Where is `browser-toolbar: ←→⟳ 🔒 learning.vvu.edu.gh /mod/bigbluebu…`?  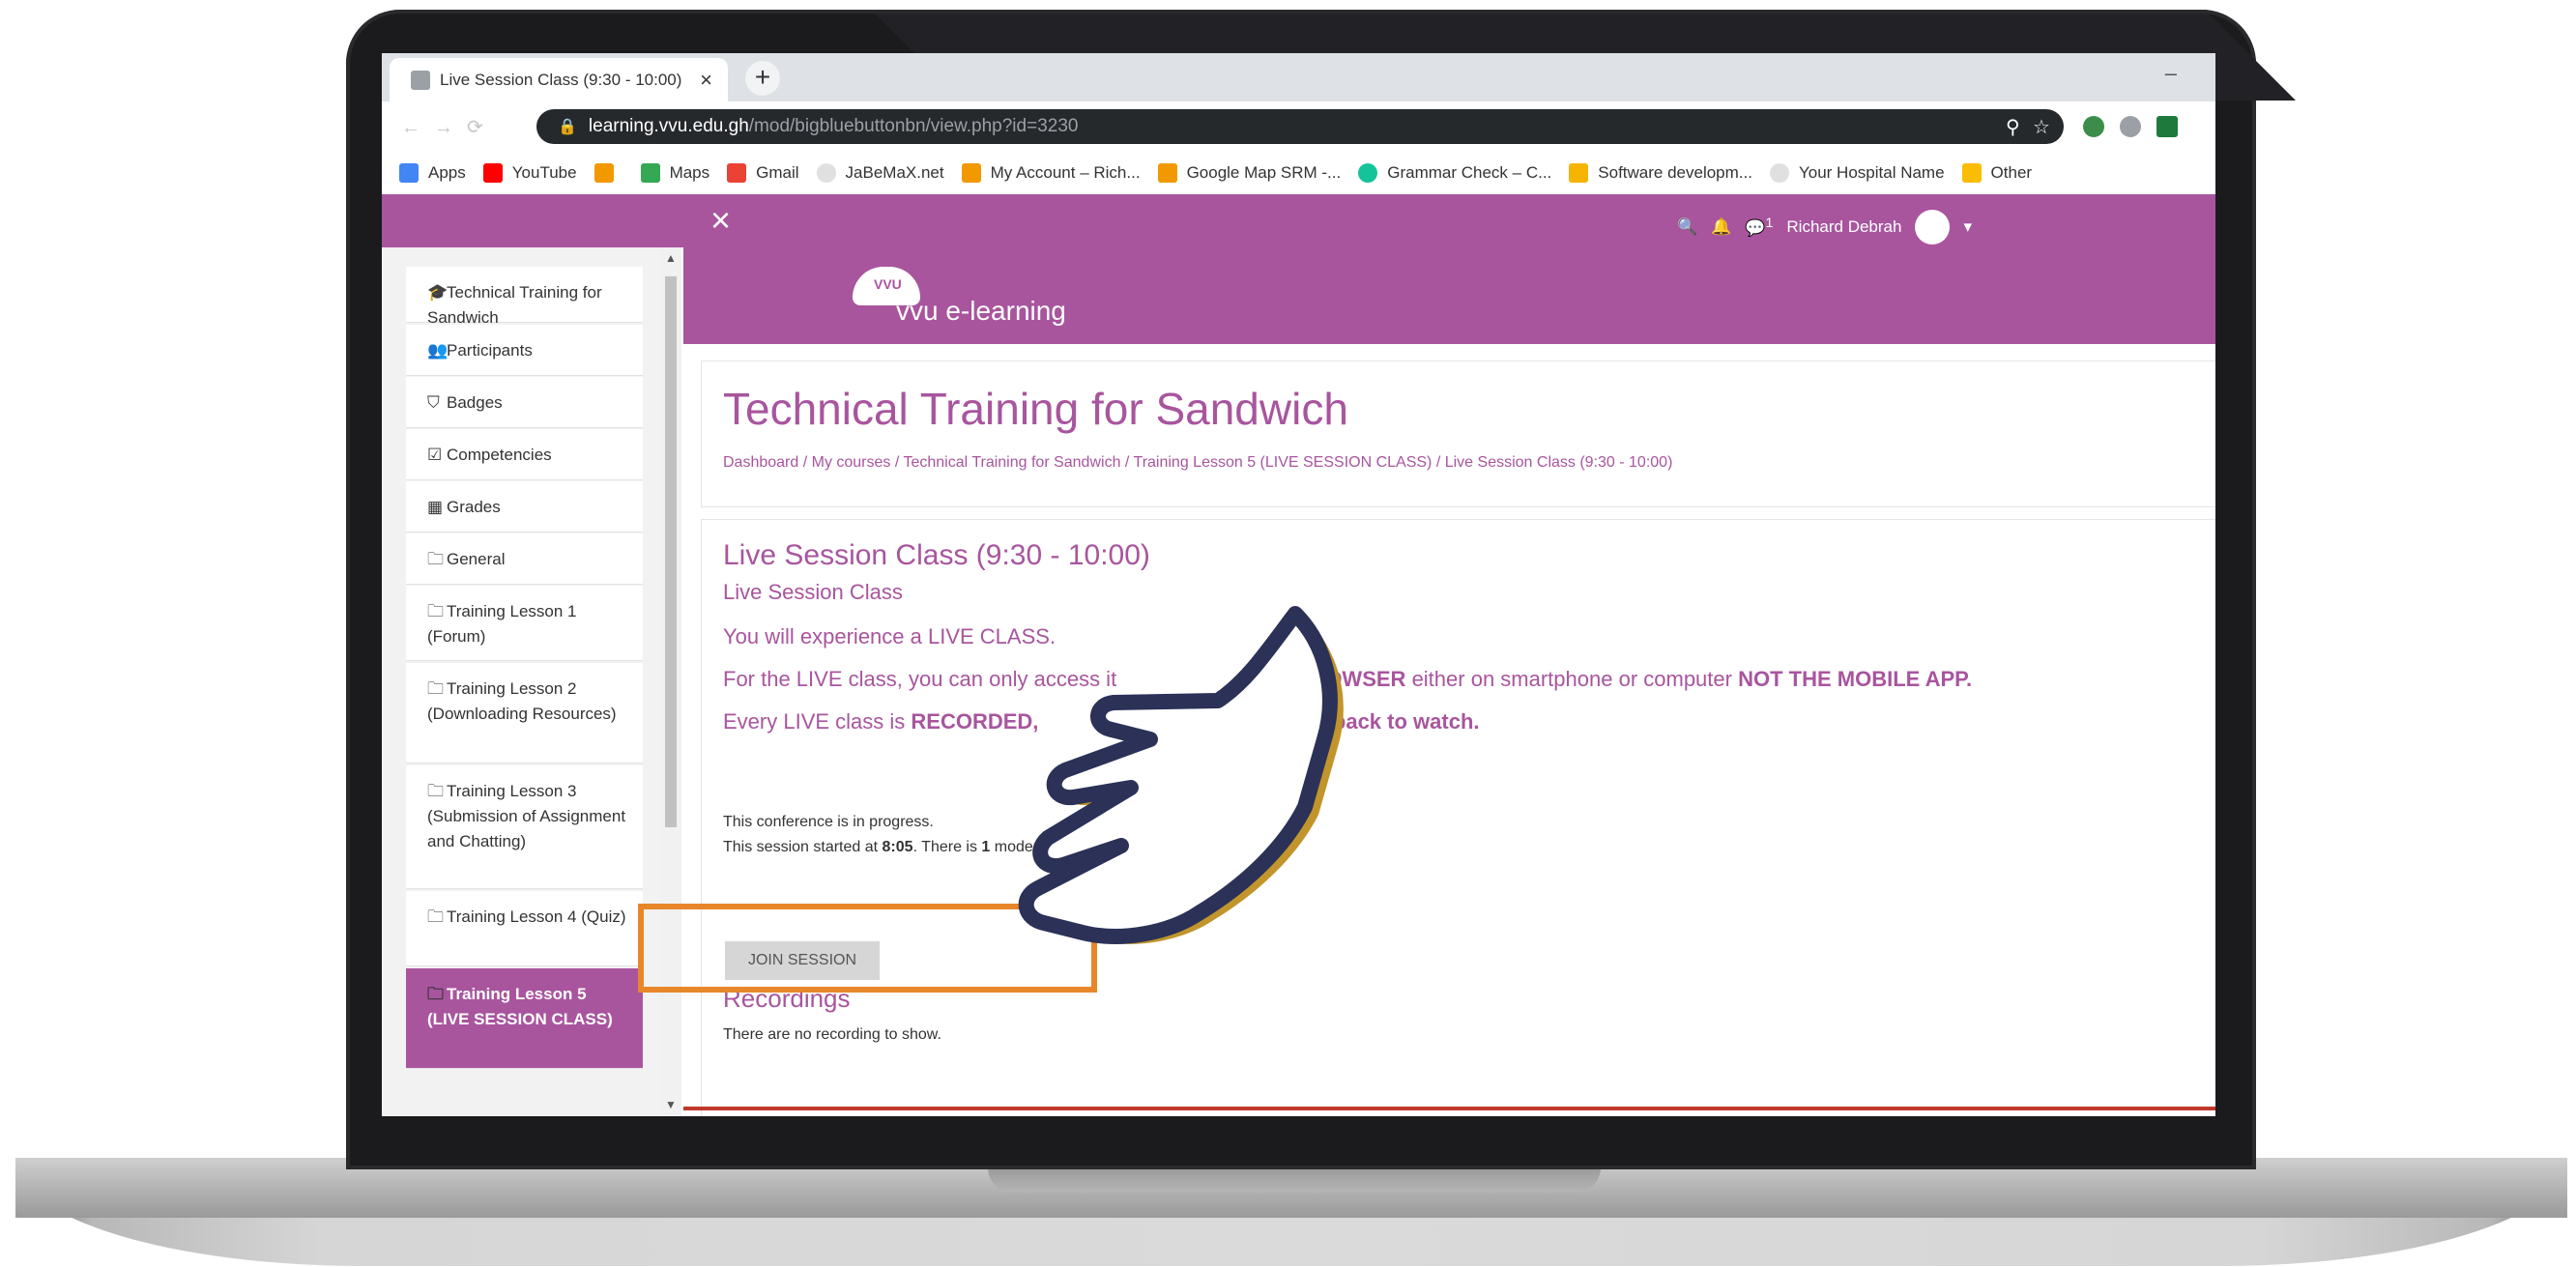 browser-toolbar: ←→⟳ 🔒 learning.vvu.edu.gh /mod/bigbluebu… is located at coordinates (1298, 127).